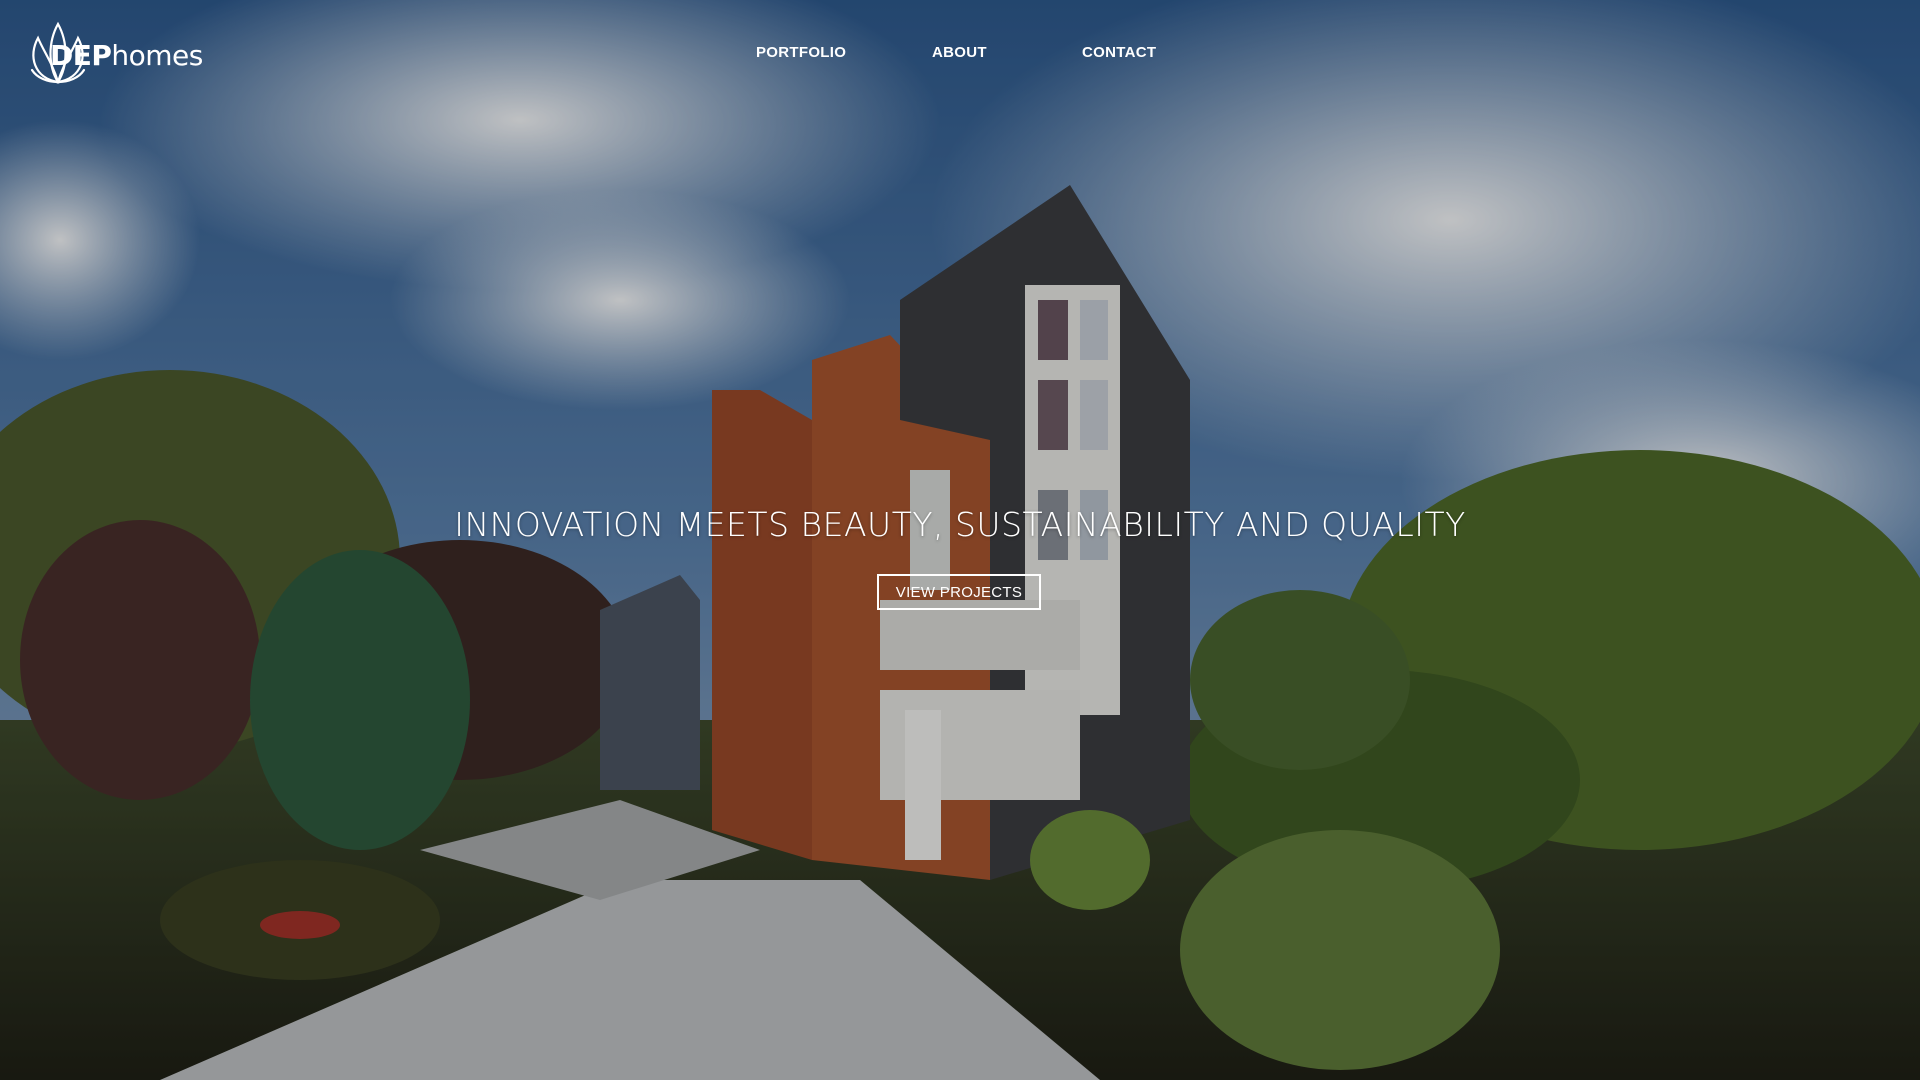  What do you see at coordinates (959, 592) in the screenshot?
I see `view-projects-button: VIEW PROJECTS` at bounding box center [959, 592].